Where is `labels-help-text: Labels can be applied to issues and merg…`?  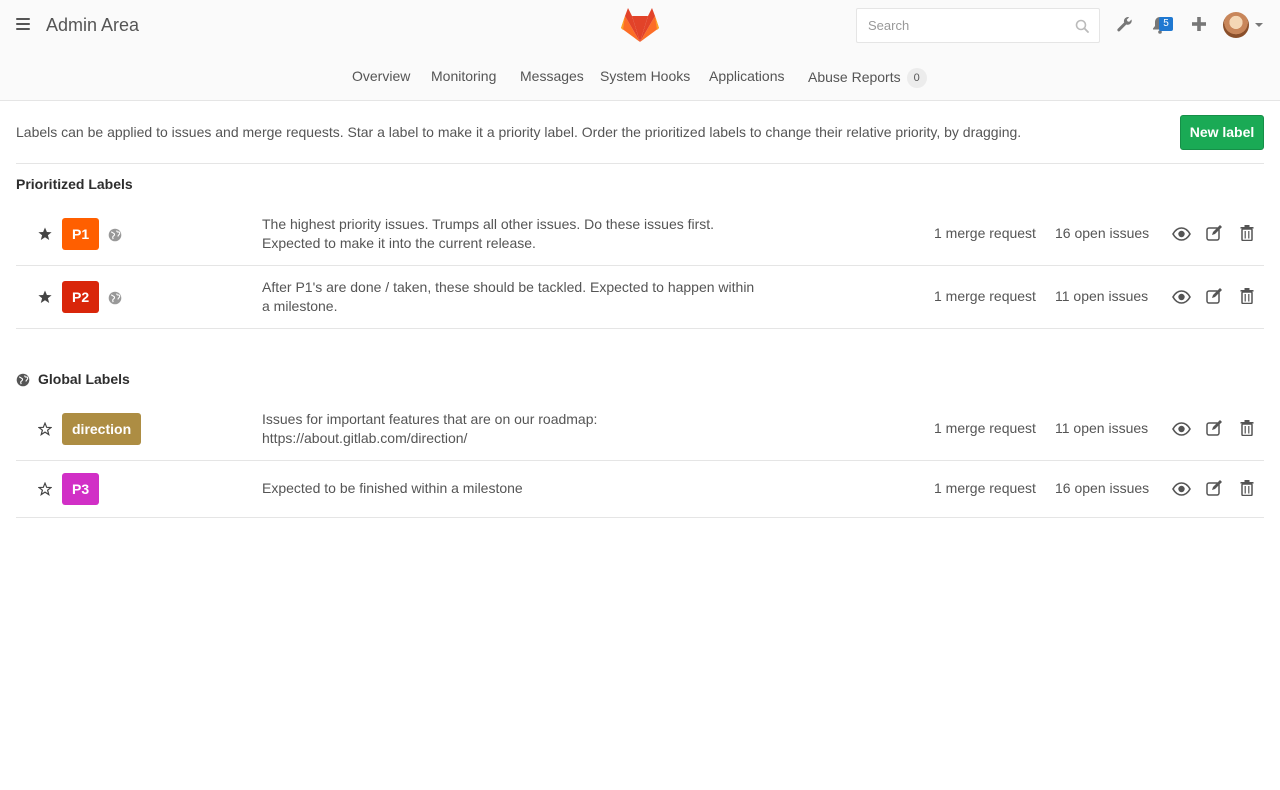
labels-help-text: Labels can be applied to issues and merg… is located at coordinates (519, 132).